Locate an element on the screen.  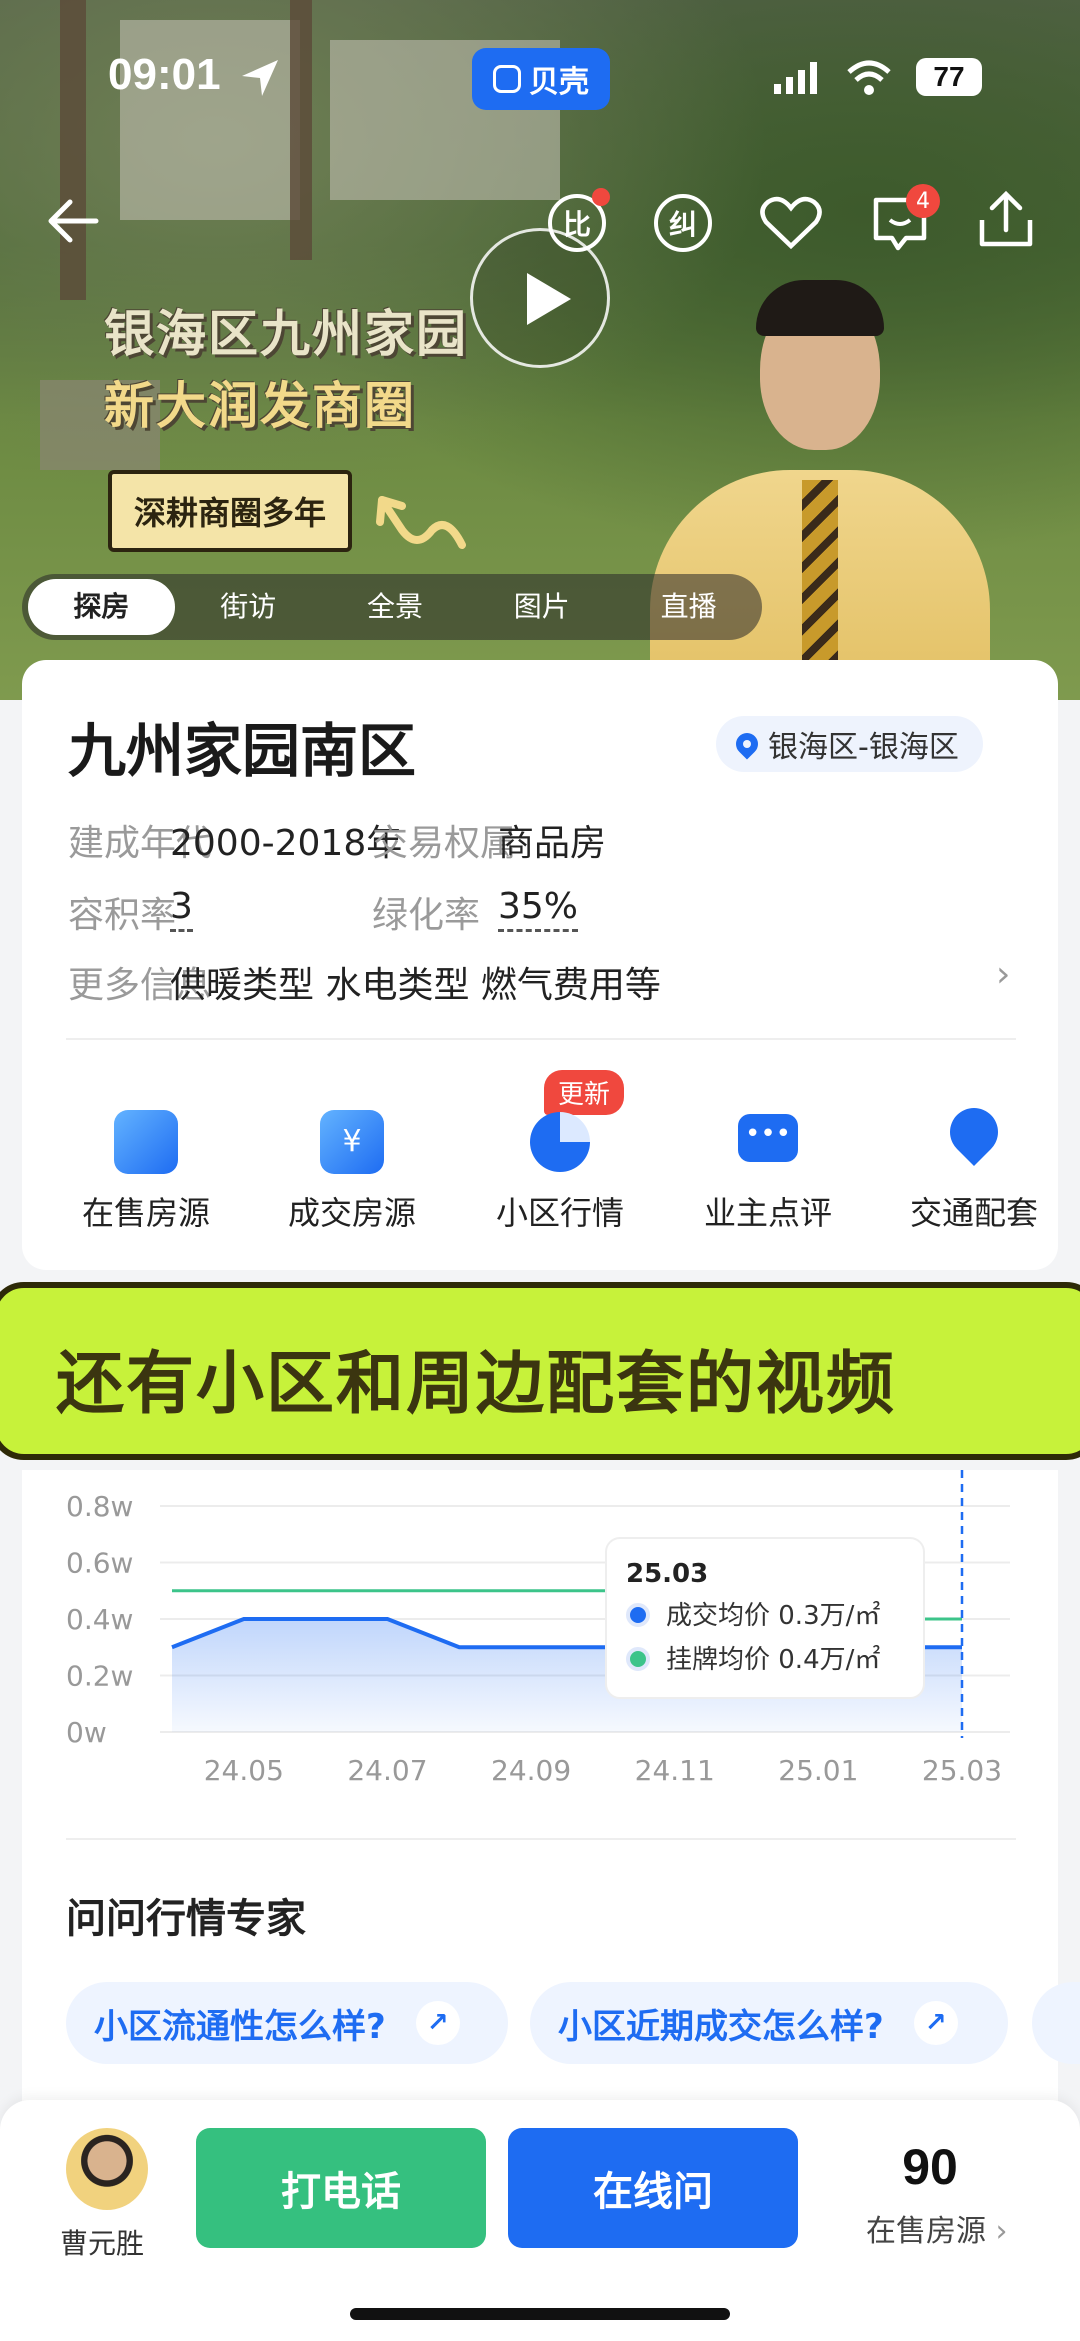
share-icon is located at coordinates (1006, 220).